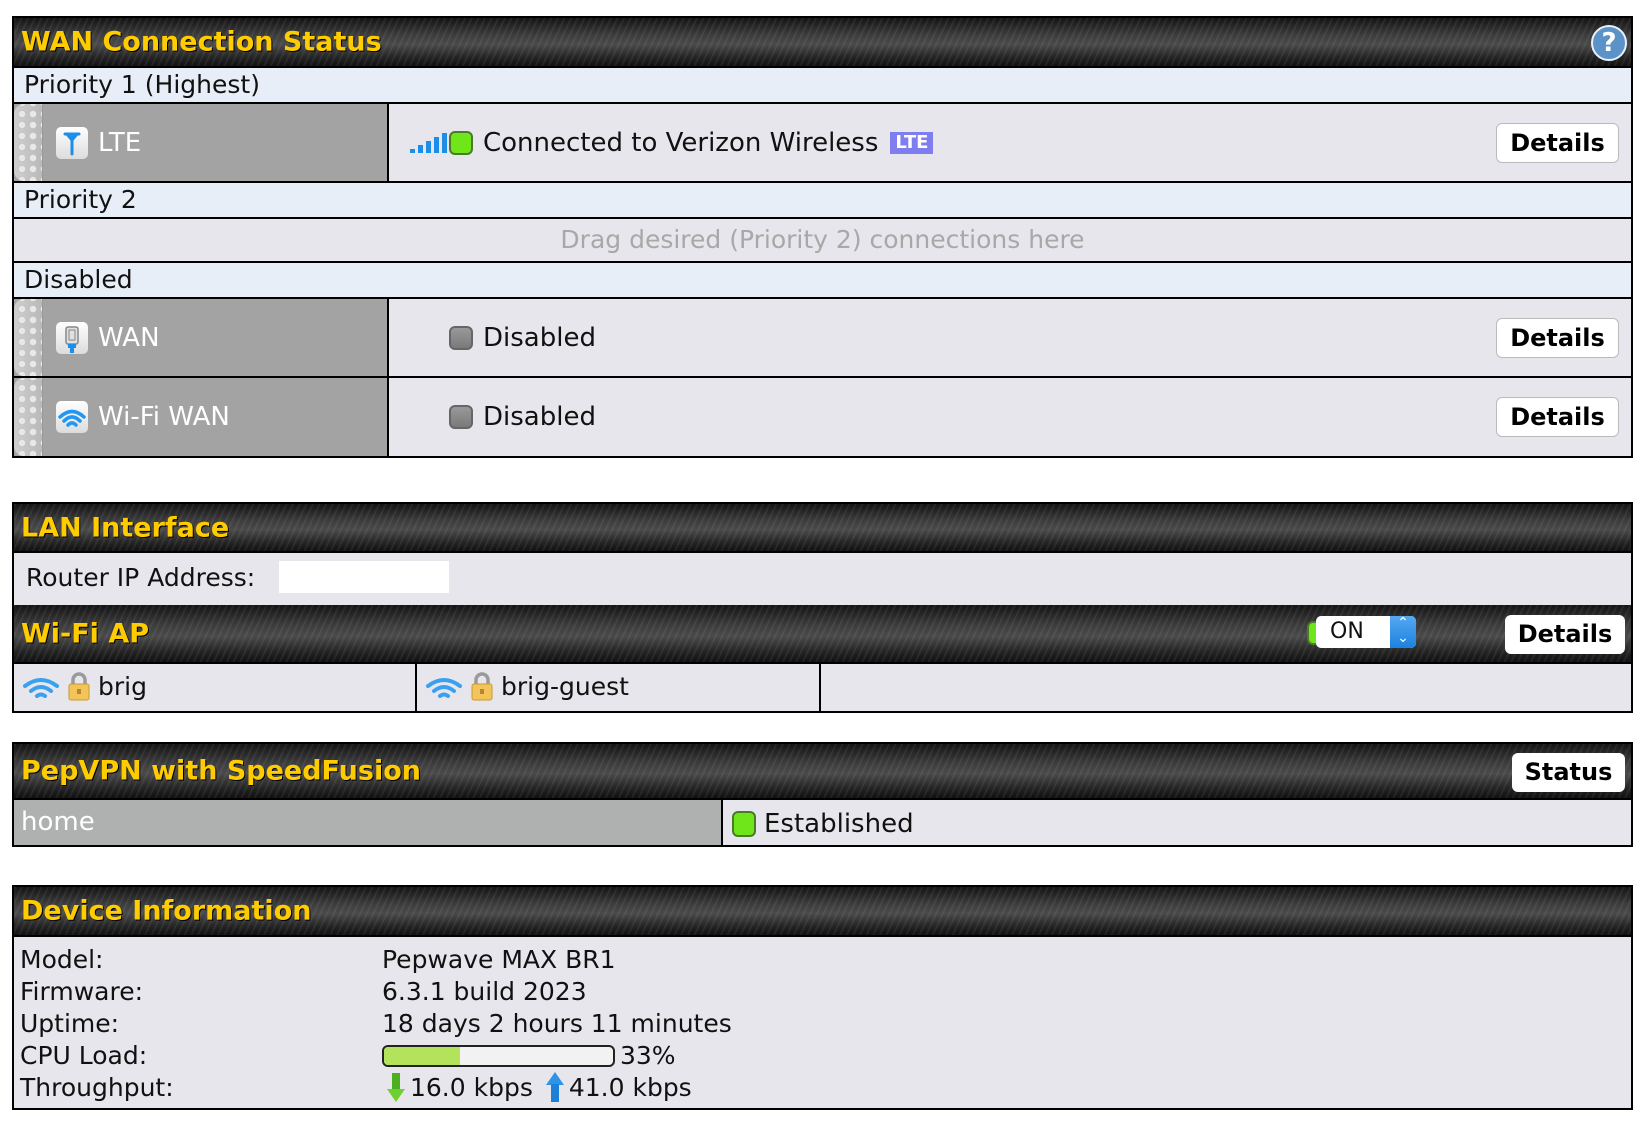  Describe the element at coordinates (164, 417) in the screenshot. I see `connection-name: Wi-Fi WAN` at that location.